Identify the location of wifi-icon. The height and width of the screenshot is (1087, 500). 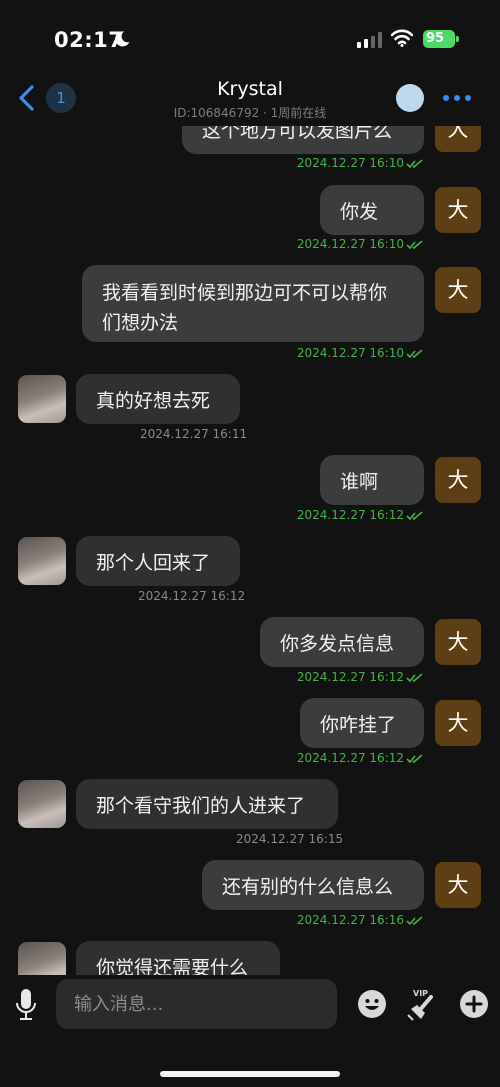
(402, 38).